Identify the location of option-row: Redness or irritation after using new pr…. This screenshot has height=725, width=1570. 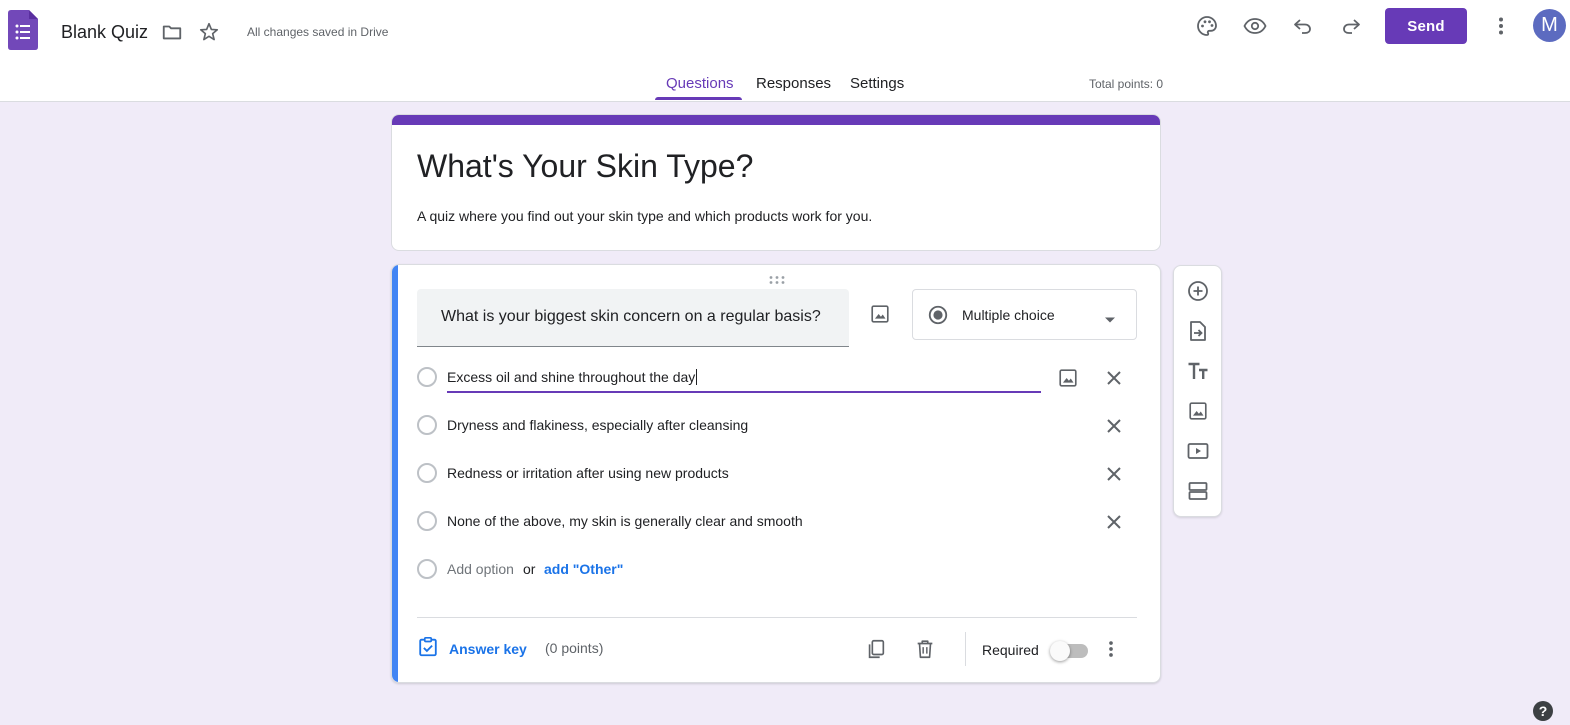
(777, 475).